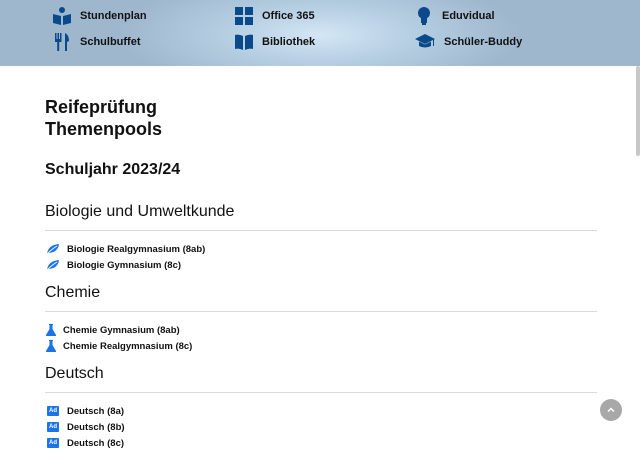  Describe the element at coordinates (121, 330) in the screenshot. I see `link-label: Chemie Gymnasium (8ab)` at that location.